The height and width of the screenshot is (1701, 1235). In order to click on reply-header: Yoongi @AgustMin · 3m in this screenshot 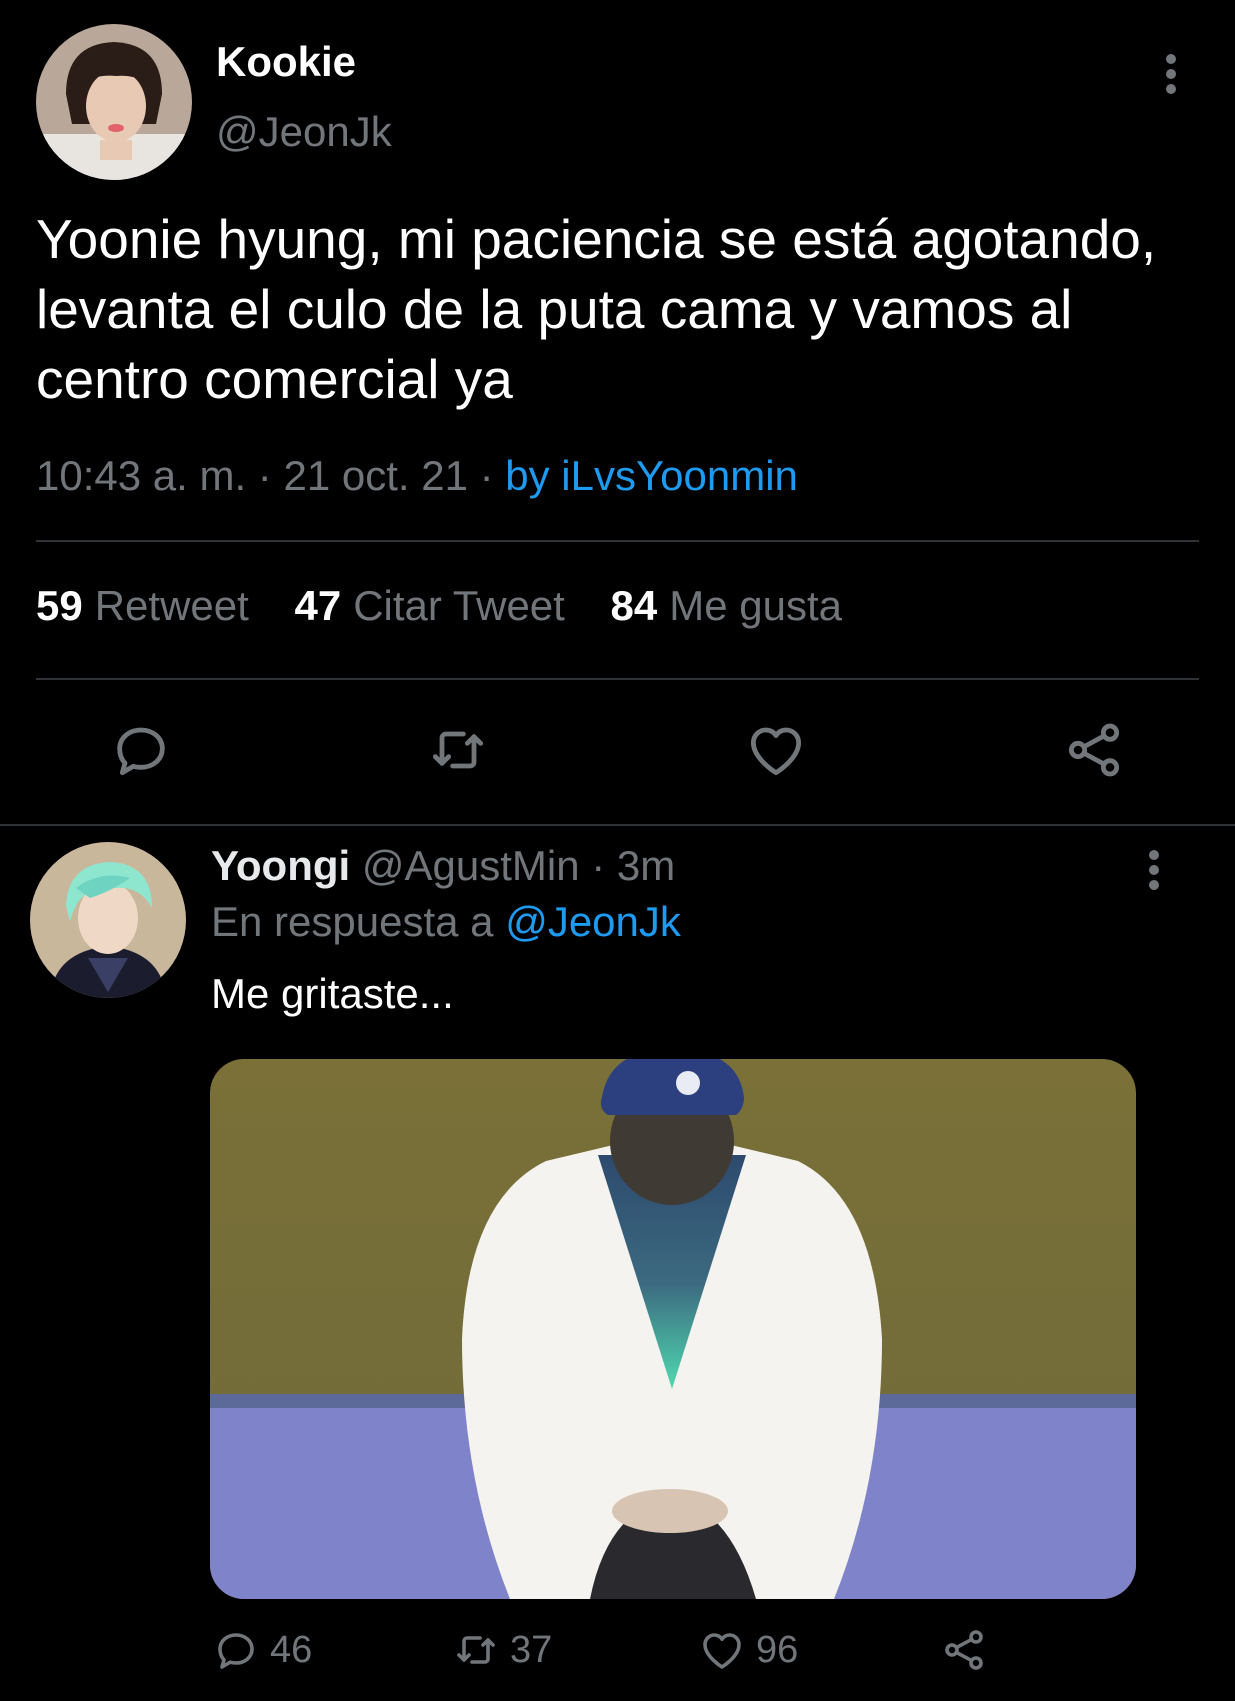, I will do `click(443, 866)`.